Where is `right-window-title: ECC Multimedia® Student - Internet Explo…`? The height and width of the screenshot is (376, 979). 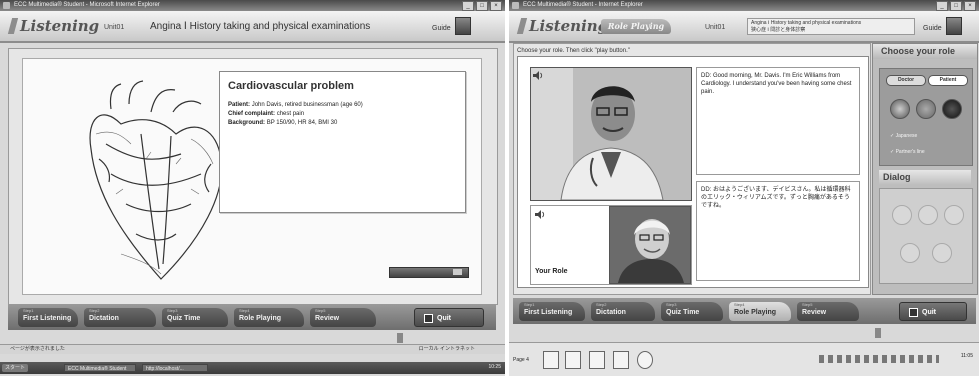
right-window-title: ECC Multimedia® Student - Internet Explo… is located at coordinates (583, 5).